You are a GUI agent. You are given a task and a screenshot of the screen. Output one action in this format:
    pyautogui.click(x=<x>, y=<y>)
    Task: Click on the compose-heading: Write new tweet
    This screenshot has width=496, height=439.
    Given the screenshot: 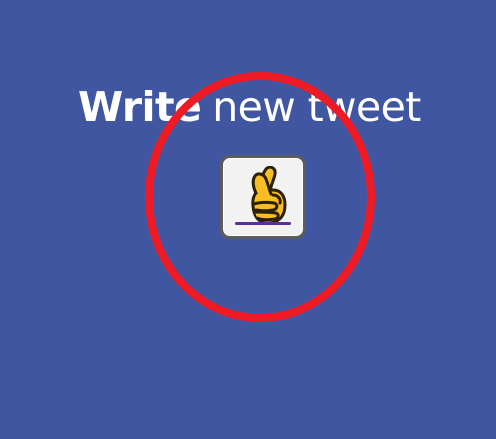 What is the action you would take?
    pyautogui.click(x=268, y=115)
    